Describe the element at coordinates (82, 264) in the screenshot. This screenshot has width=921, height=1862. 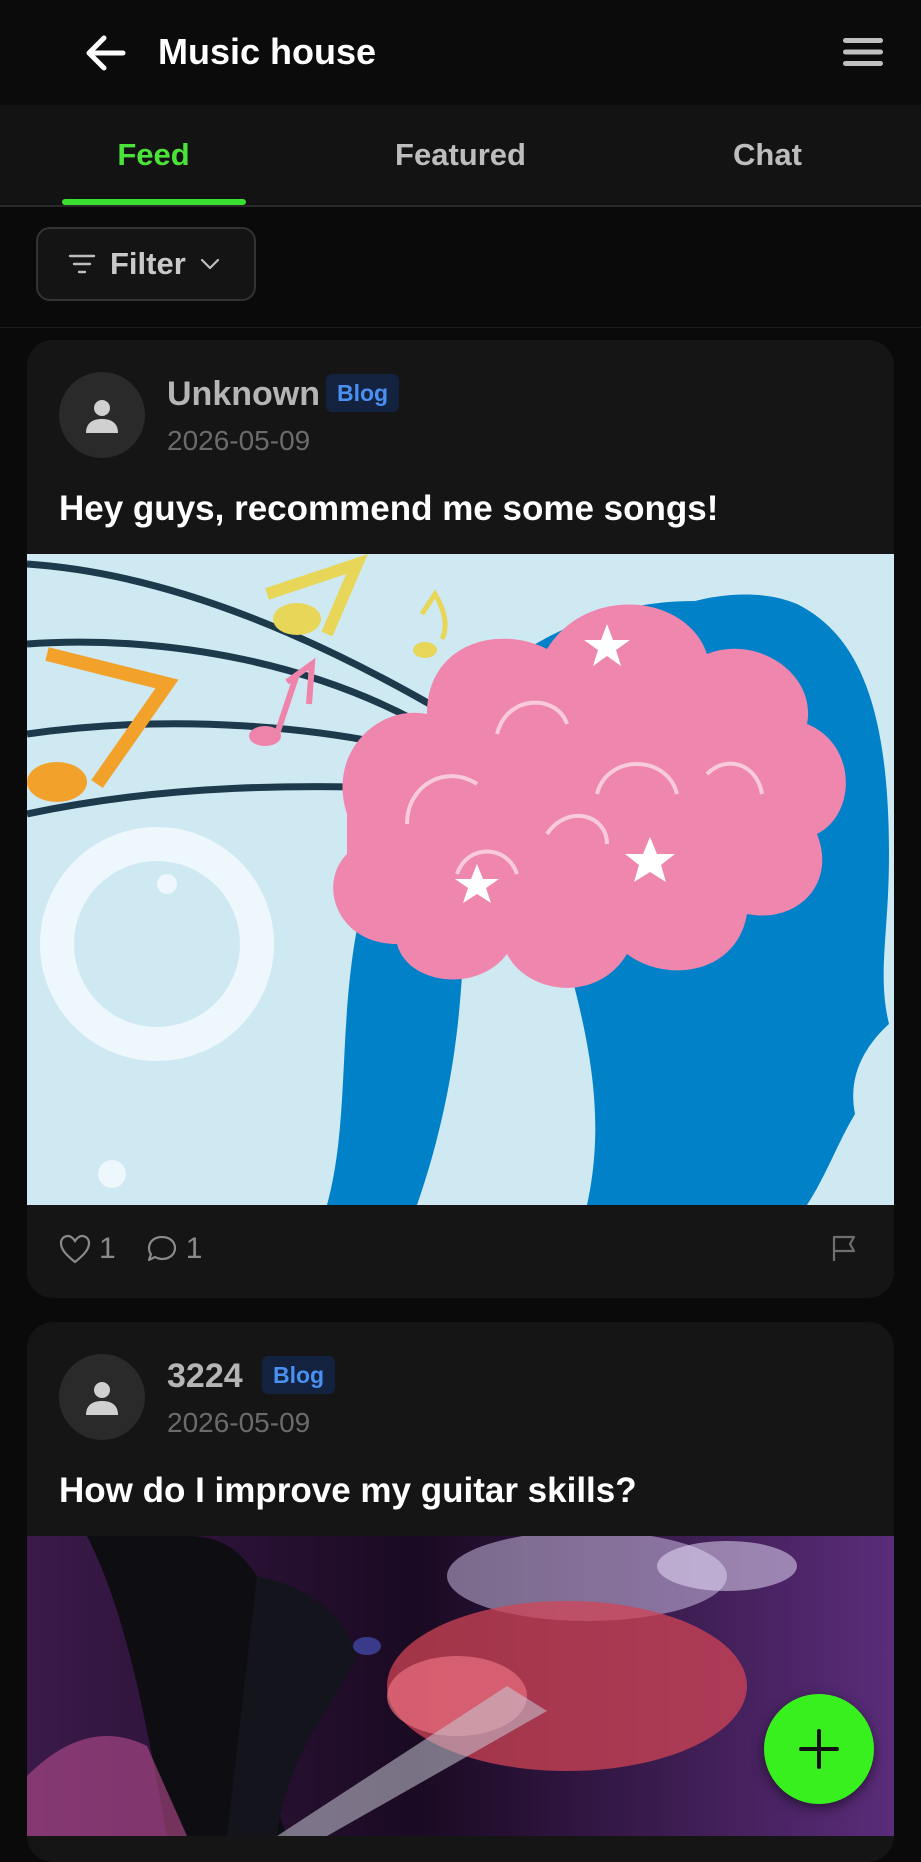
I see `filter-icon` at that location.